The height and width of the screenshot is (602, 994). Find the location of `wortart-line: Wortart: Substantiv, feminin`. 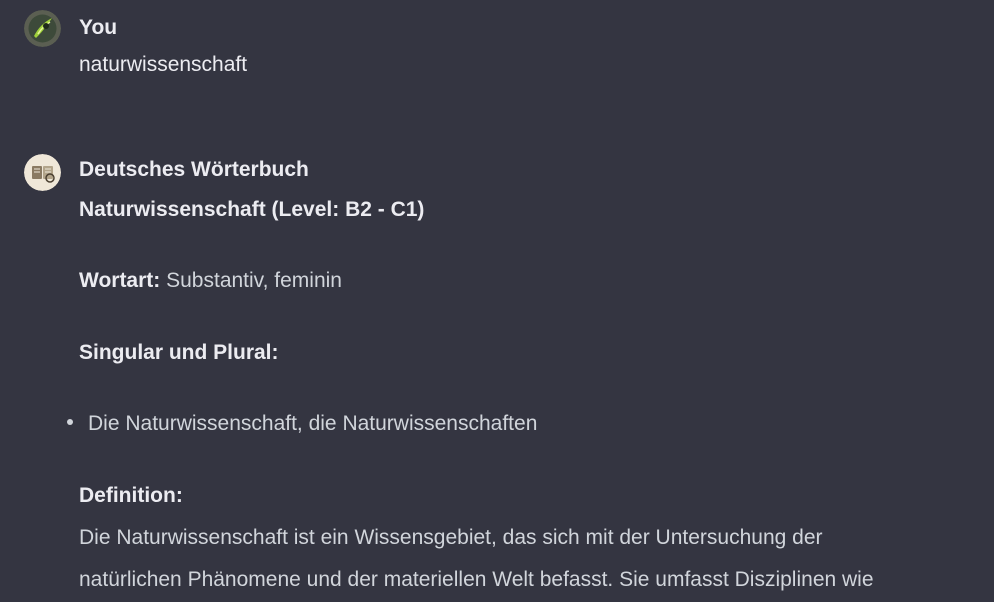

wortart-line: Wortart: Substantiv, feminin is located at coordinates (210, 281).